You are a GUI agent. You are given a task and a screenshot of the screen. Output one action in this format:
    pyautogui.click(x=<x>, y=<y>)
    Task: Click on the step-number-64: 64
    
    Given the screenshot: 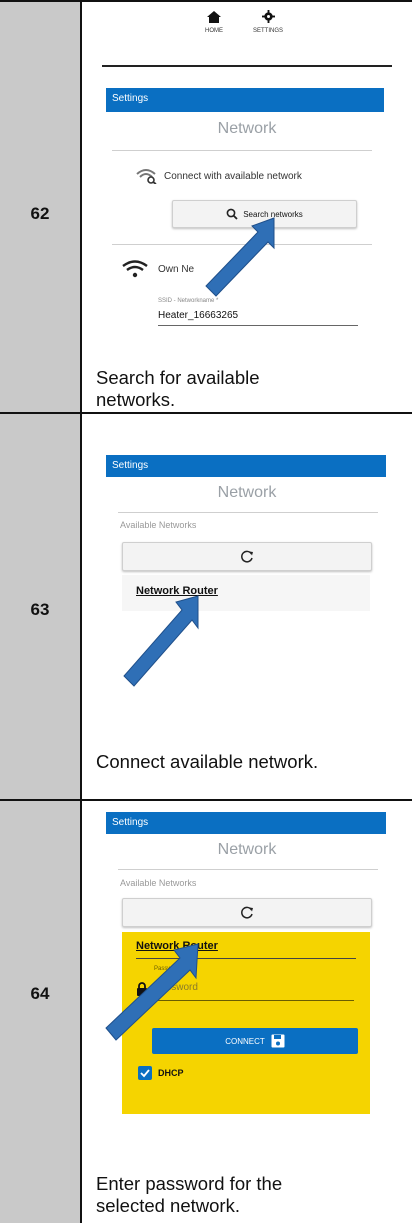 What is the action you would take?
    pyautogui.click(x=40, y=993)
    